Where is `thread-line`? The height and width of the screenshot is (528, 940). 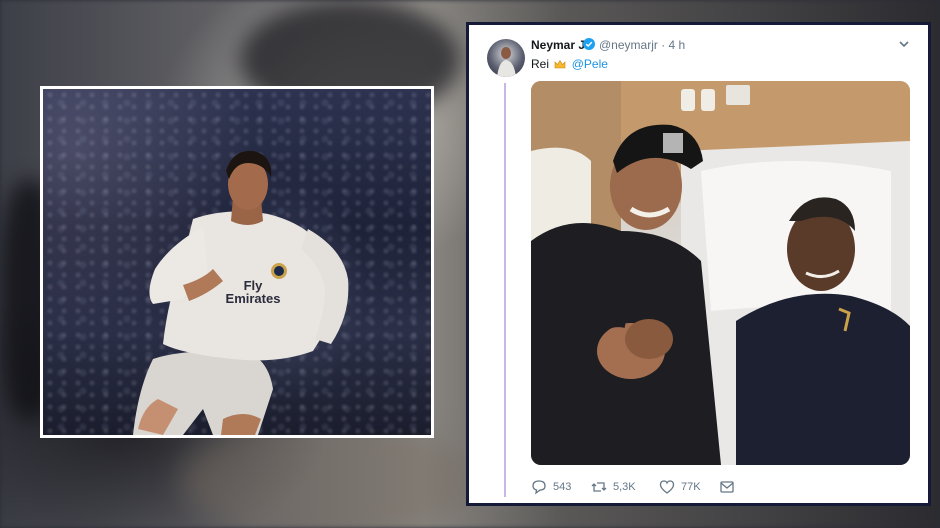 thread-line is located at coordinates (505, 290).